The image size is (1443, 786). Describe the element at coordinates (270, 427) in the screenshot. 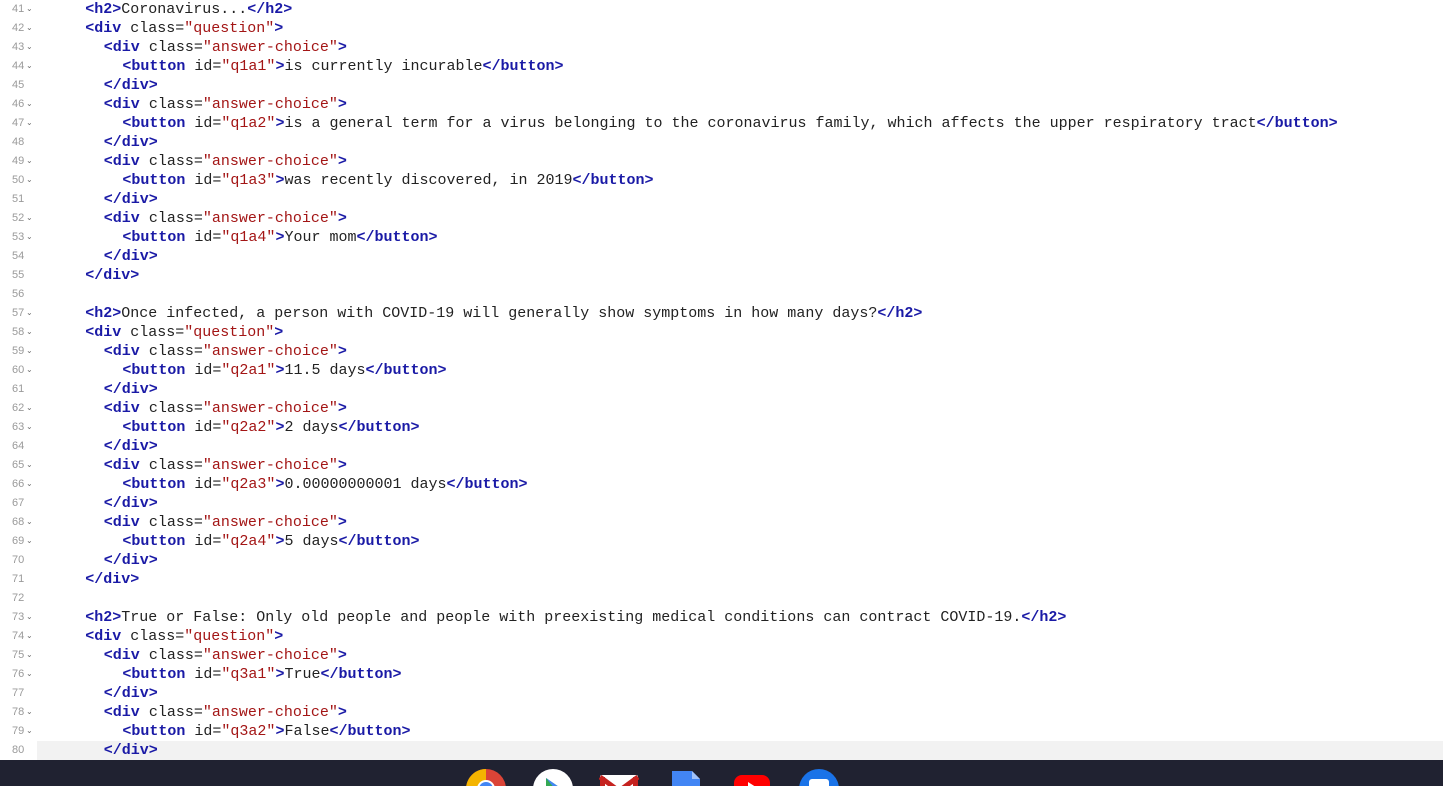

I see `code-text: <button id="q2a2">2 days</button>` at that location.